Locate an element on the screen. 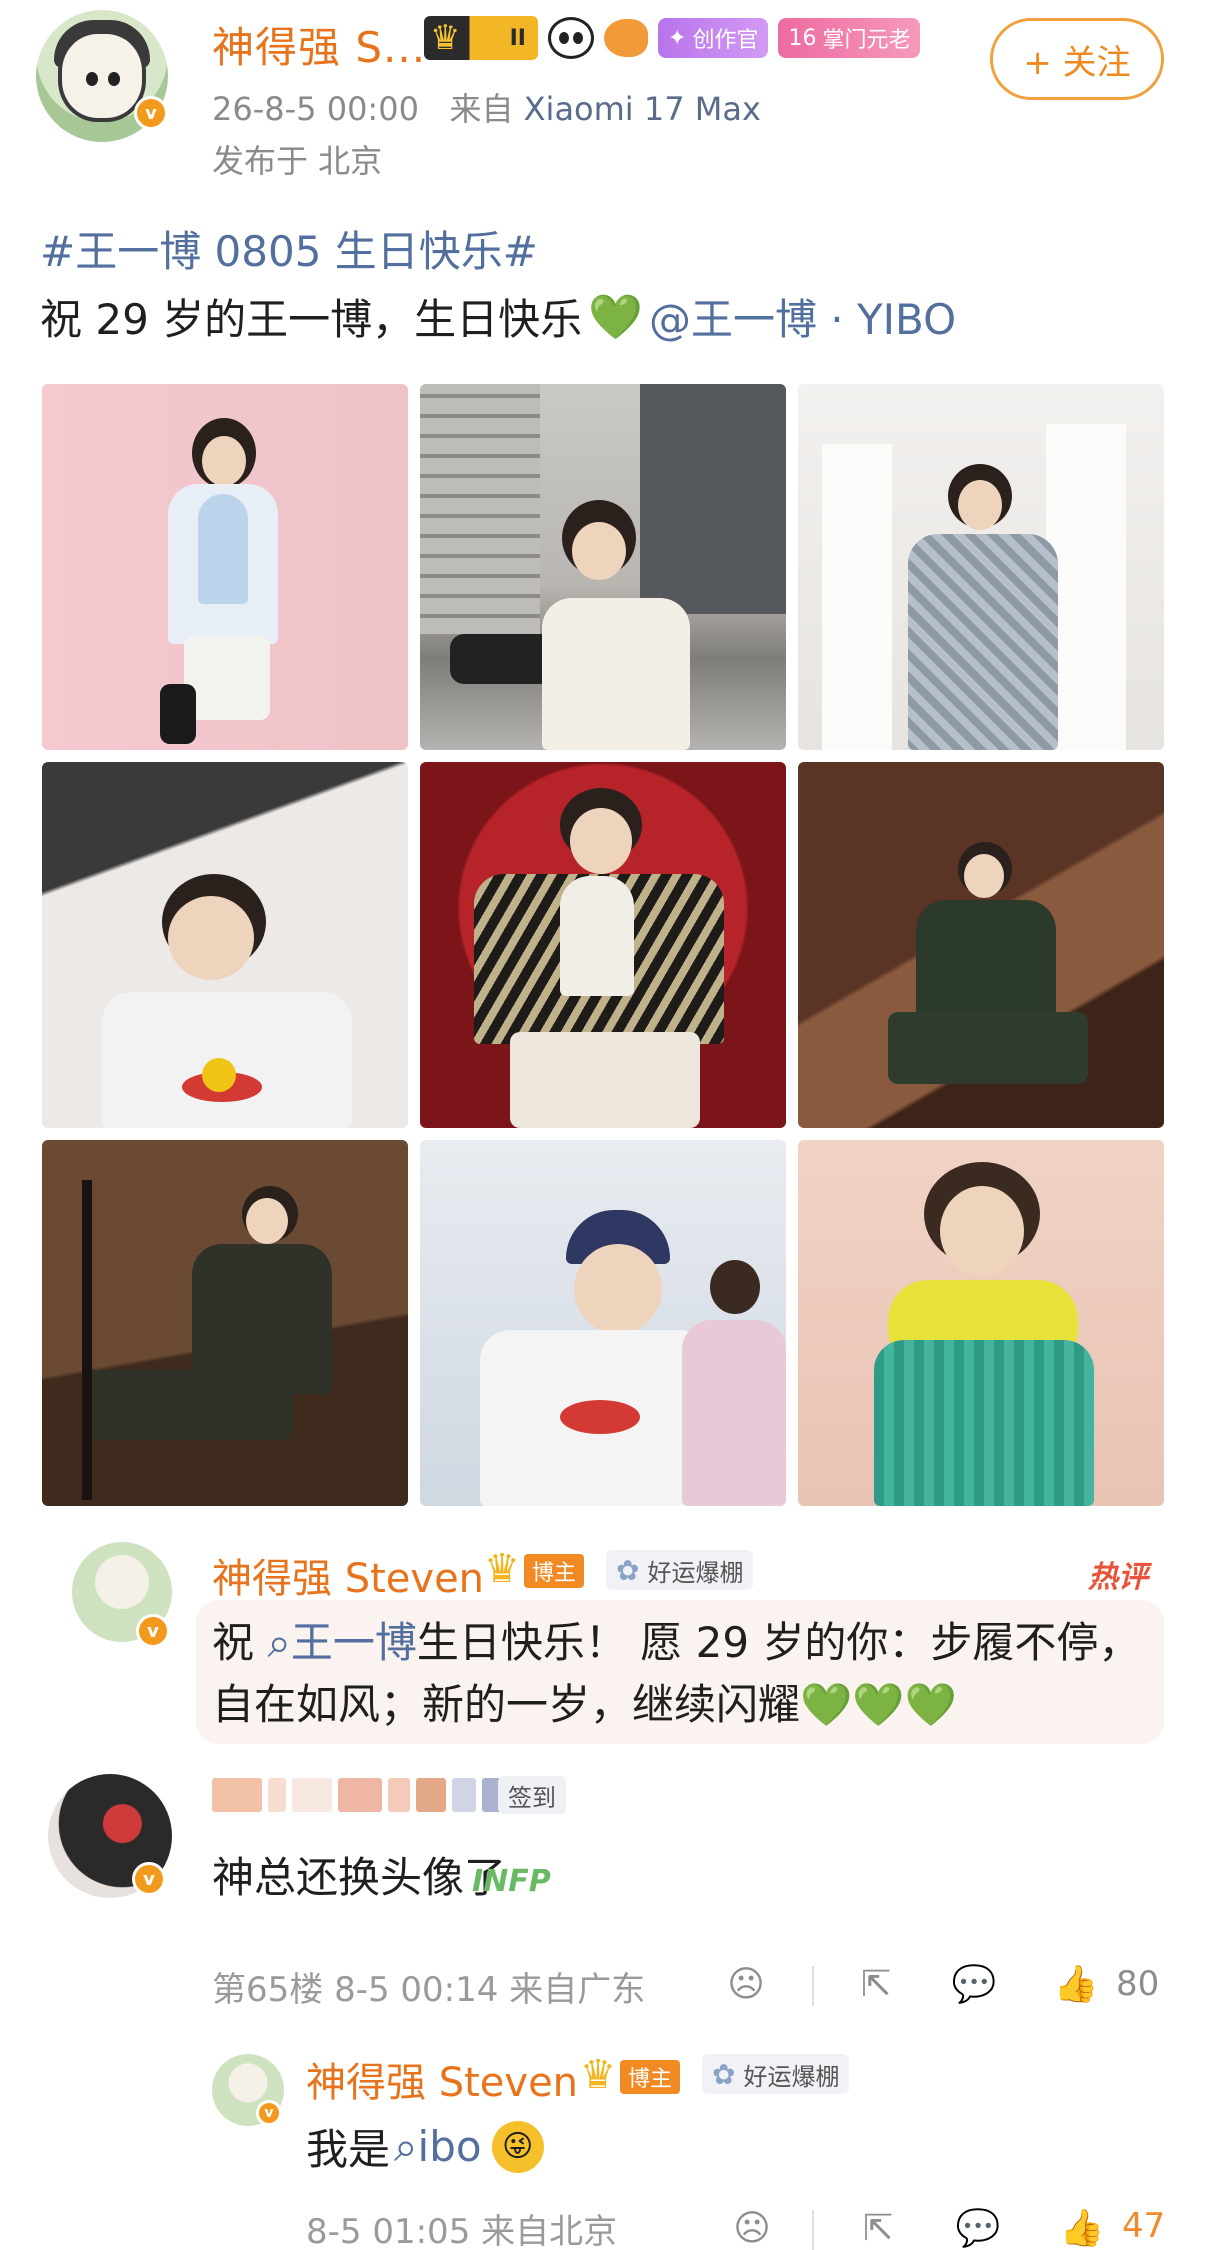 The image size is (1206, 2250). elder-badge: 16 掌门元老 is located at coordinates (849, 38).